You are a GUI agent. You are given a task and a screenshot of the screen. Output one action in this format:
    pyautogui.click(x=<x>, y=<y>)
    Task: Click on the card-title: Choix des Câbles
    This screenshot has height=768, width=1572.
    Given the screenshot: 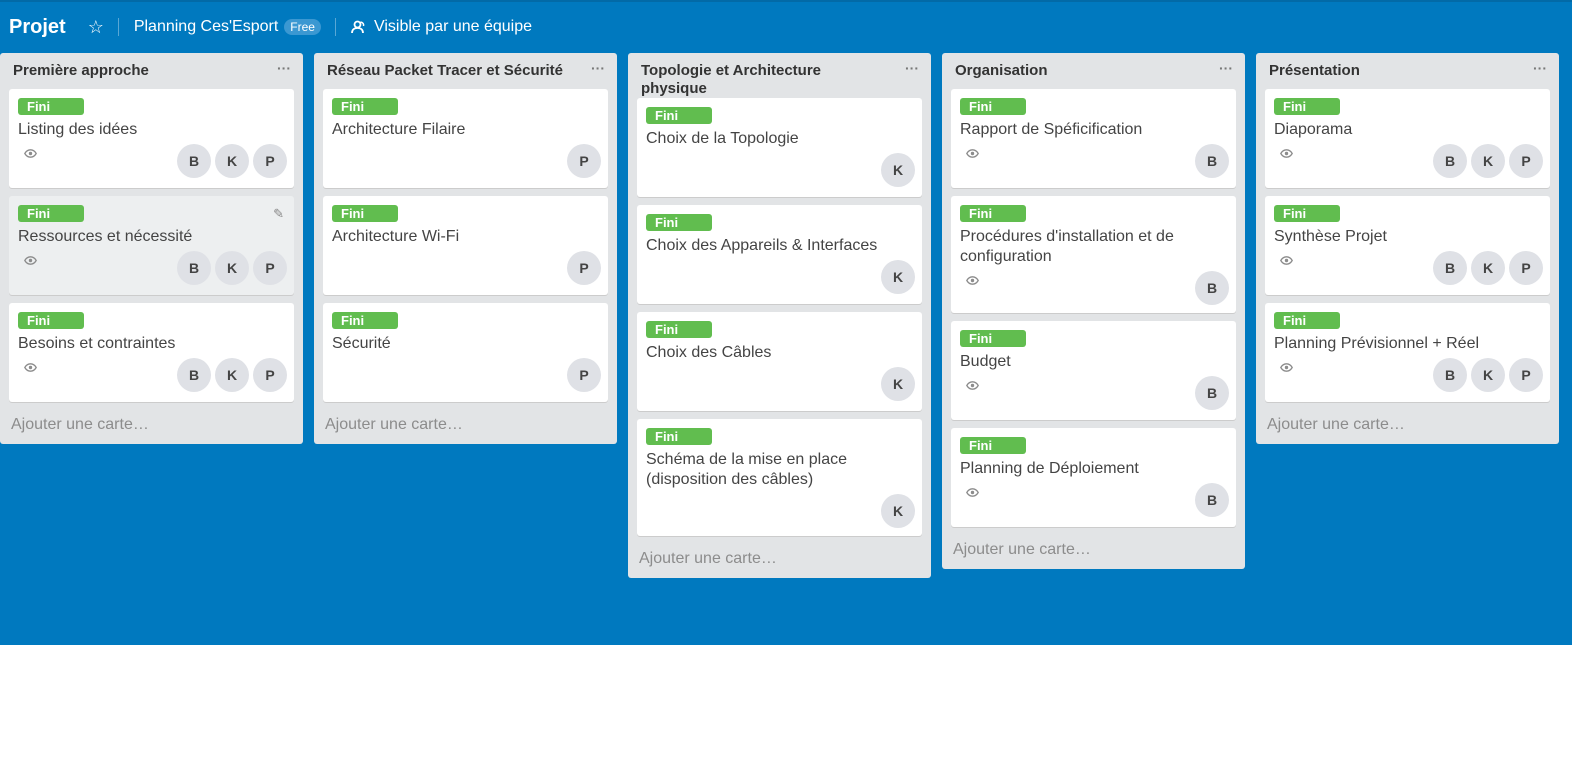 What is the action you would take?
    pyautogui.click(x=709, y=352)
    